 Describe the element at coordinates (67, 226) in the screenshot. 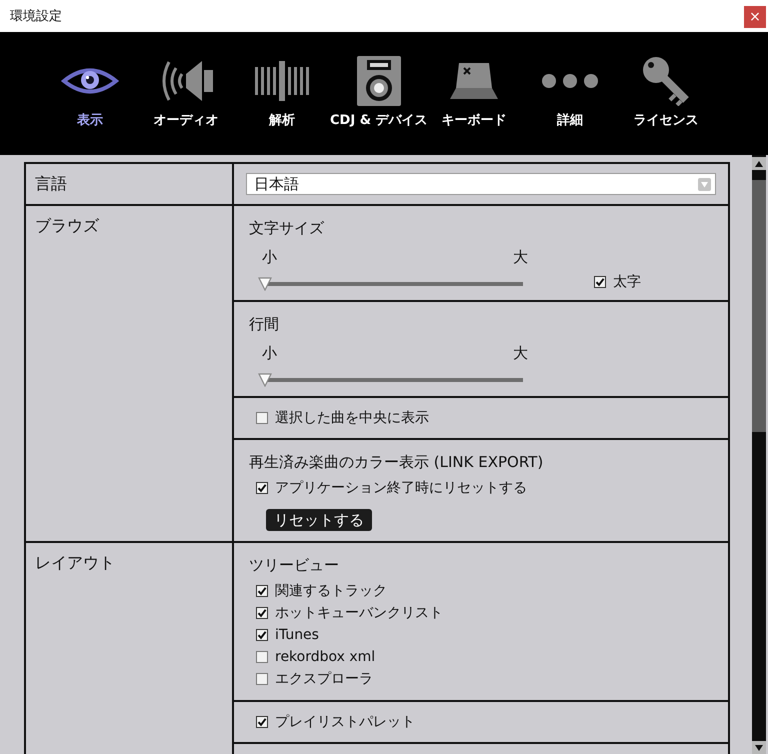

I see `setting-label: ブラウズ` at that location.